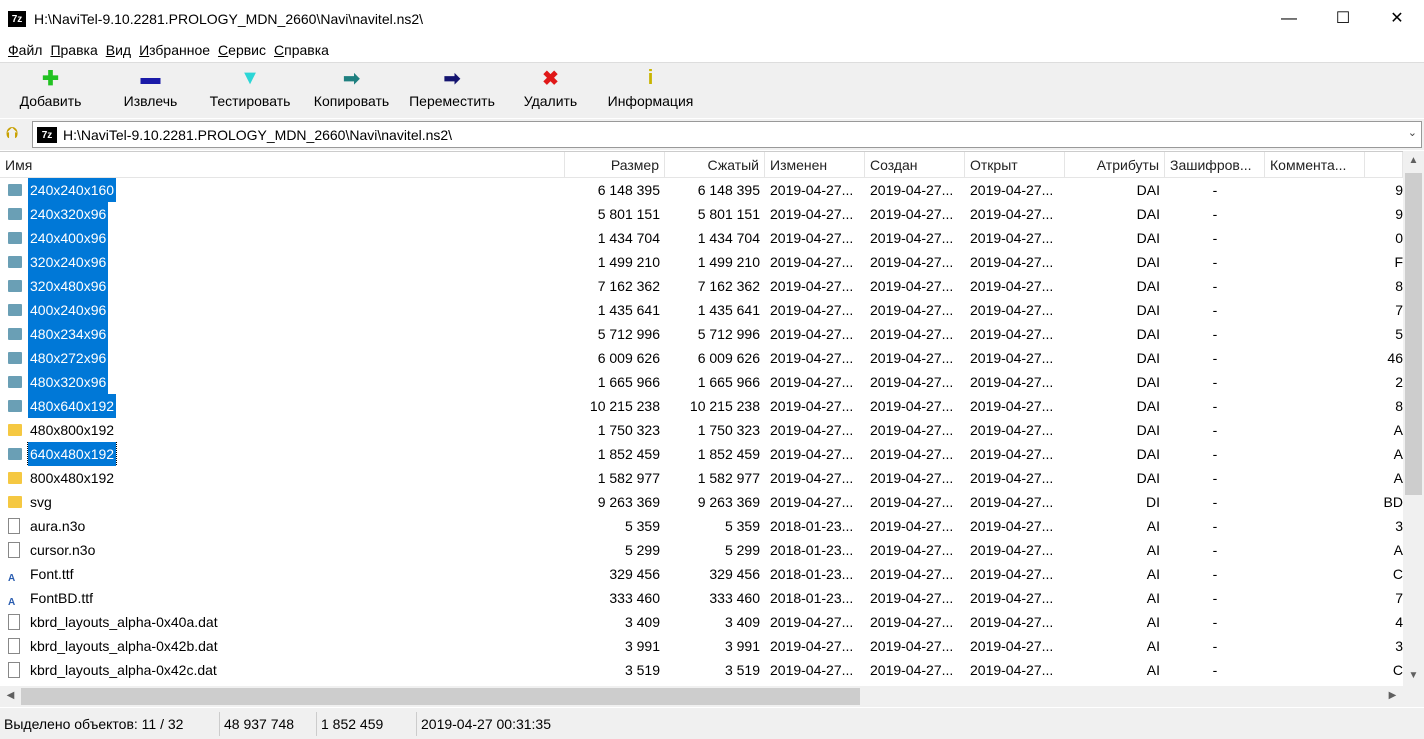 This screenshot has height=739, width=1424. What do you see at coordinates (550, 101) in the screenshot?
I see `toolbar-button-label: Удалить` at bounding box center [550, 101].